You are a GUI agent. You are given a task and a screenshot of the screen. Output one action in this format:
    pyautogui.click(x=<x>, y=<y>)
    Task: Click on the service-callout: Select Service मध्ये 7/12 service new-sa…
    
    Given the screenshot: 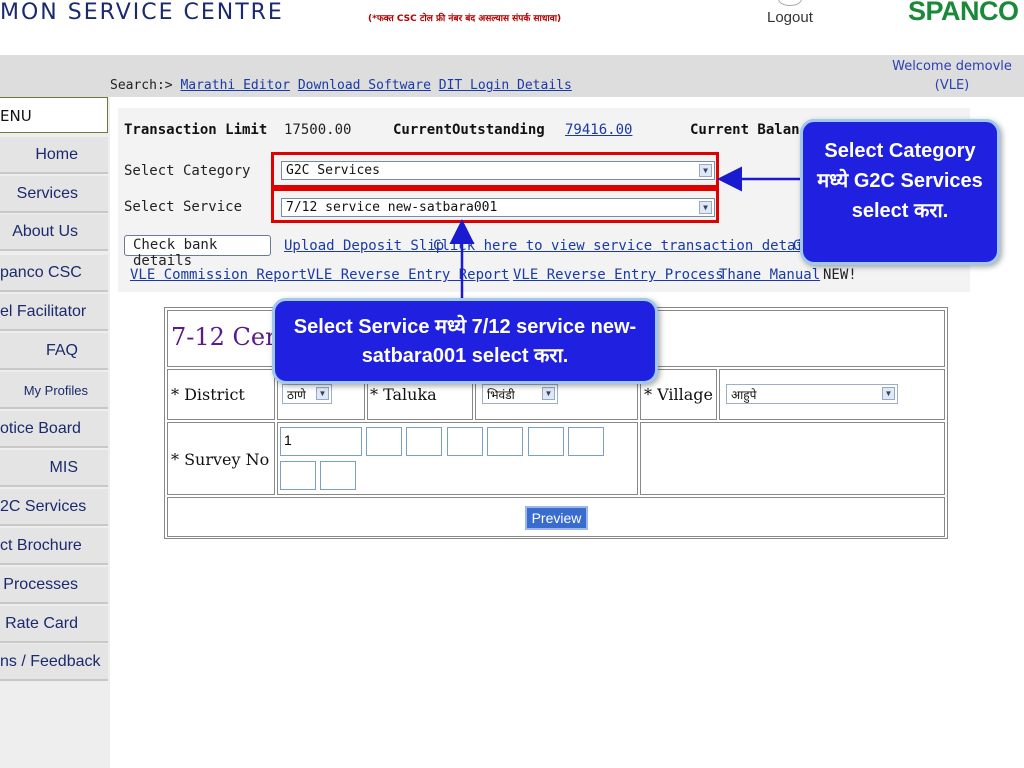 What is the action you would take?
    pyautogui.click(x=465, y=341)
    